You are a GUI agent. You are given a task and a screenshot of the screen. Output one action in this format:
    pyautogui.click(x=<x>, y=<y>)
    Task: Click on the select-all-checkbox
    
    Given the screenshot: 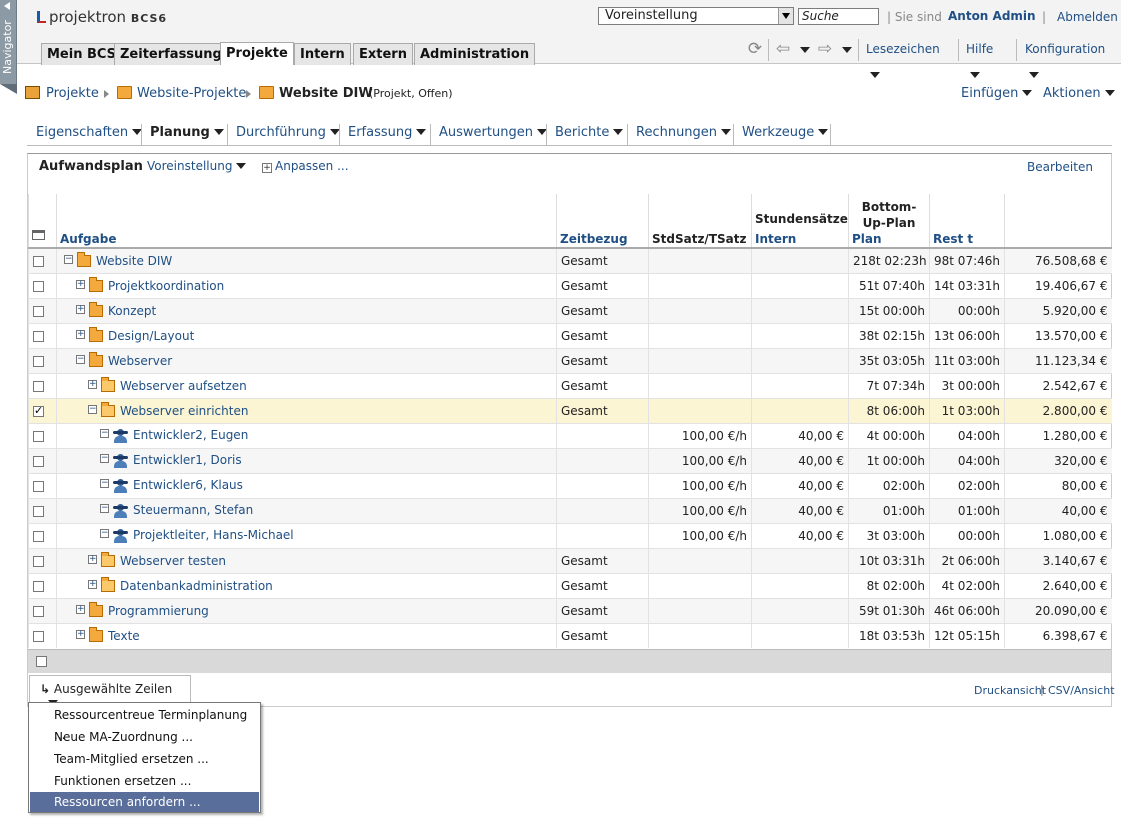 What is the action you would take?
    pyautogui.click(x=41, y=661)
    